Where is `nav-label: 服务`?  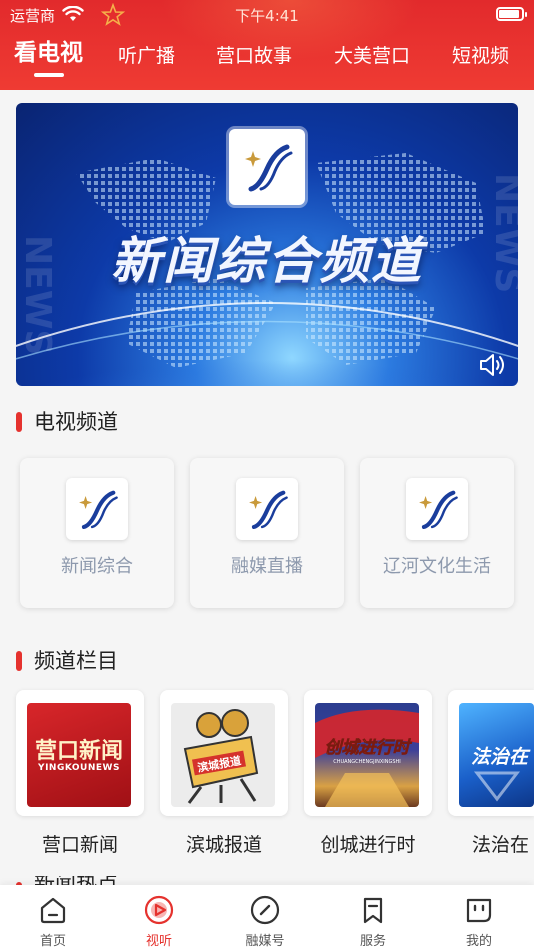
nav-label: 服务 is located at coordinates (372, 941).